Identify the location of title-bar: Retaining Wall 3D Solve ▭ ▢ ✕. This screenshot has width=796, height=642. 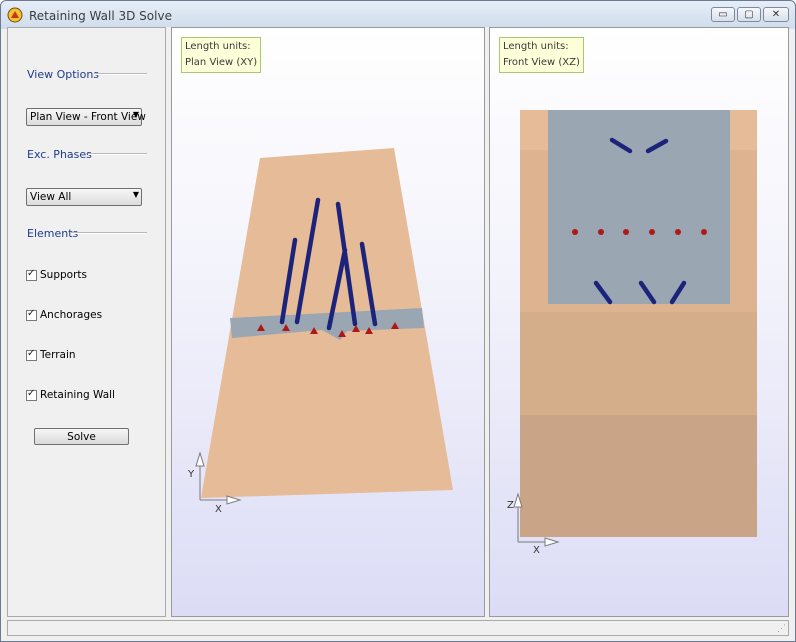
(398, 15).